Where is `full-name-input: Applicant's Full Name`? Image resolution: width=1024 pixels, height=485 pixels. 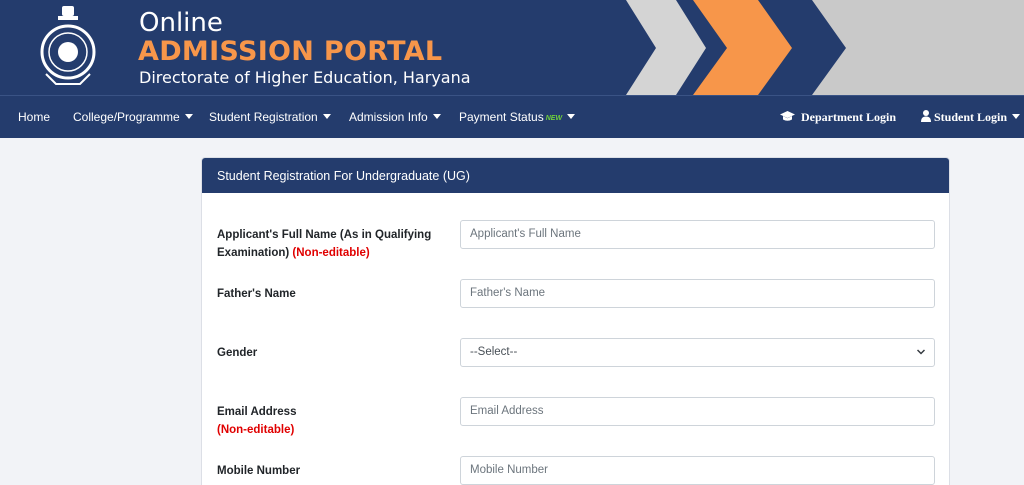 full-name-input: Applicant's Full Name is located at coordinates (697, 234).